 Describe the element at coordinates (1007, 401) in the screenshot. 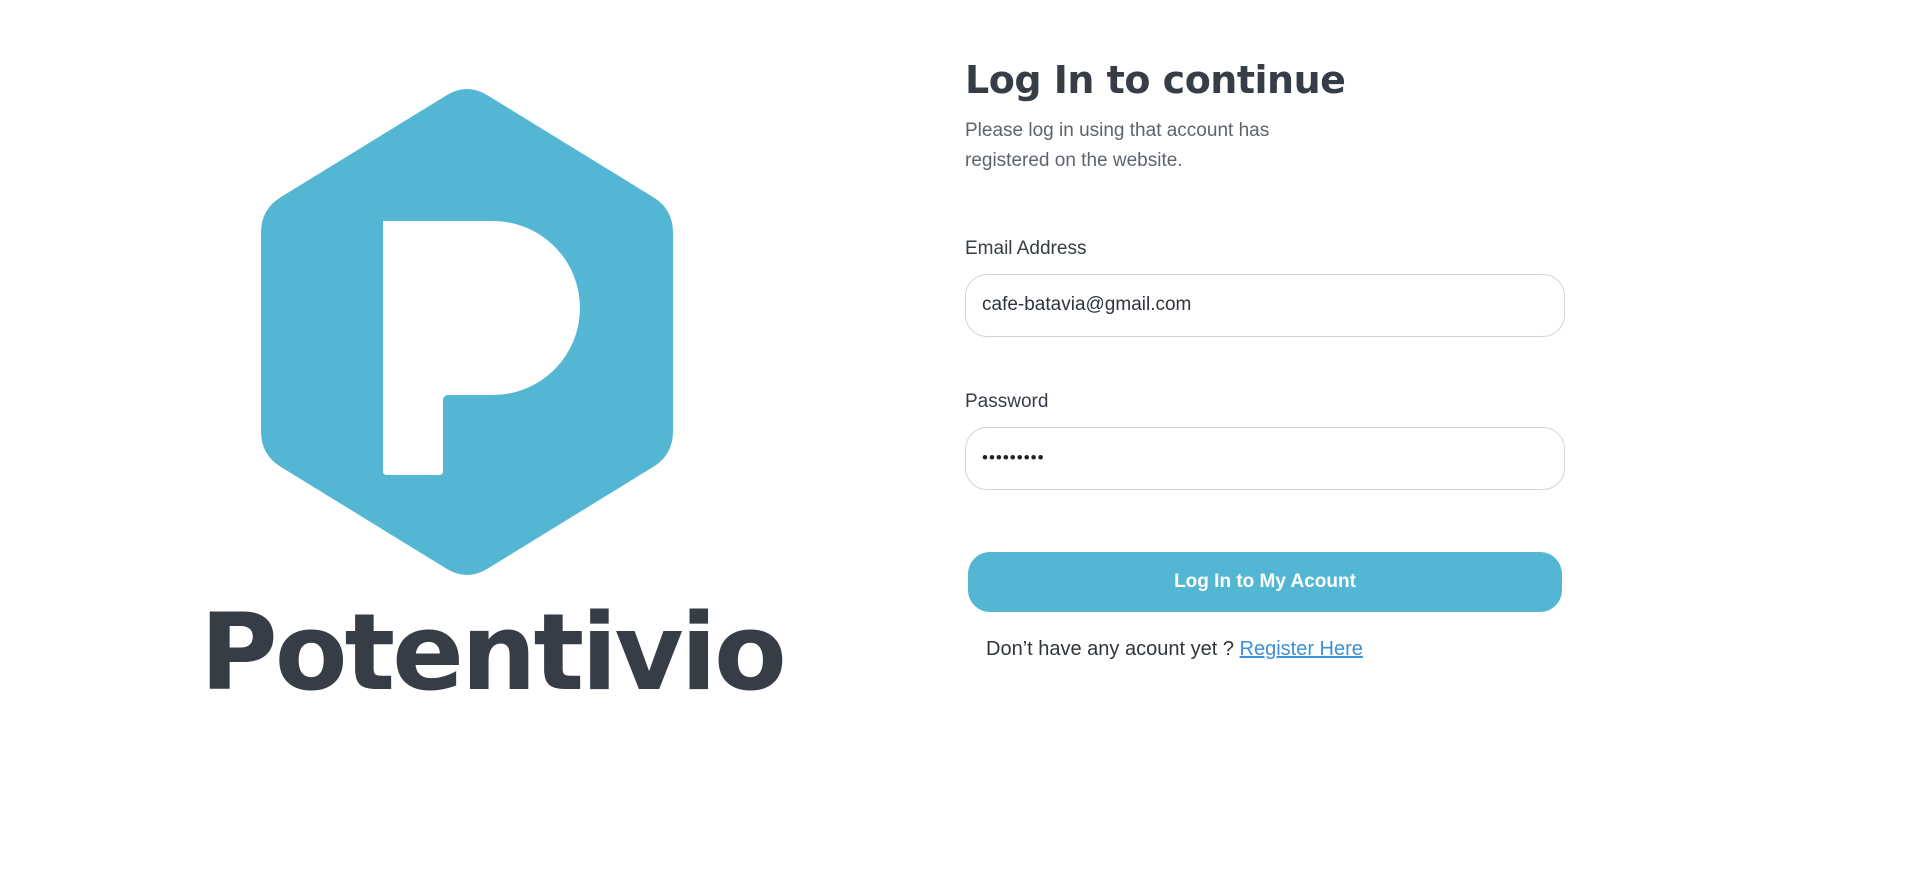

I see `password-label: Password` at that location.